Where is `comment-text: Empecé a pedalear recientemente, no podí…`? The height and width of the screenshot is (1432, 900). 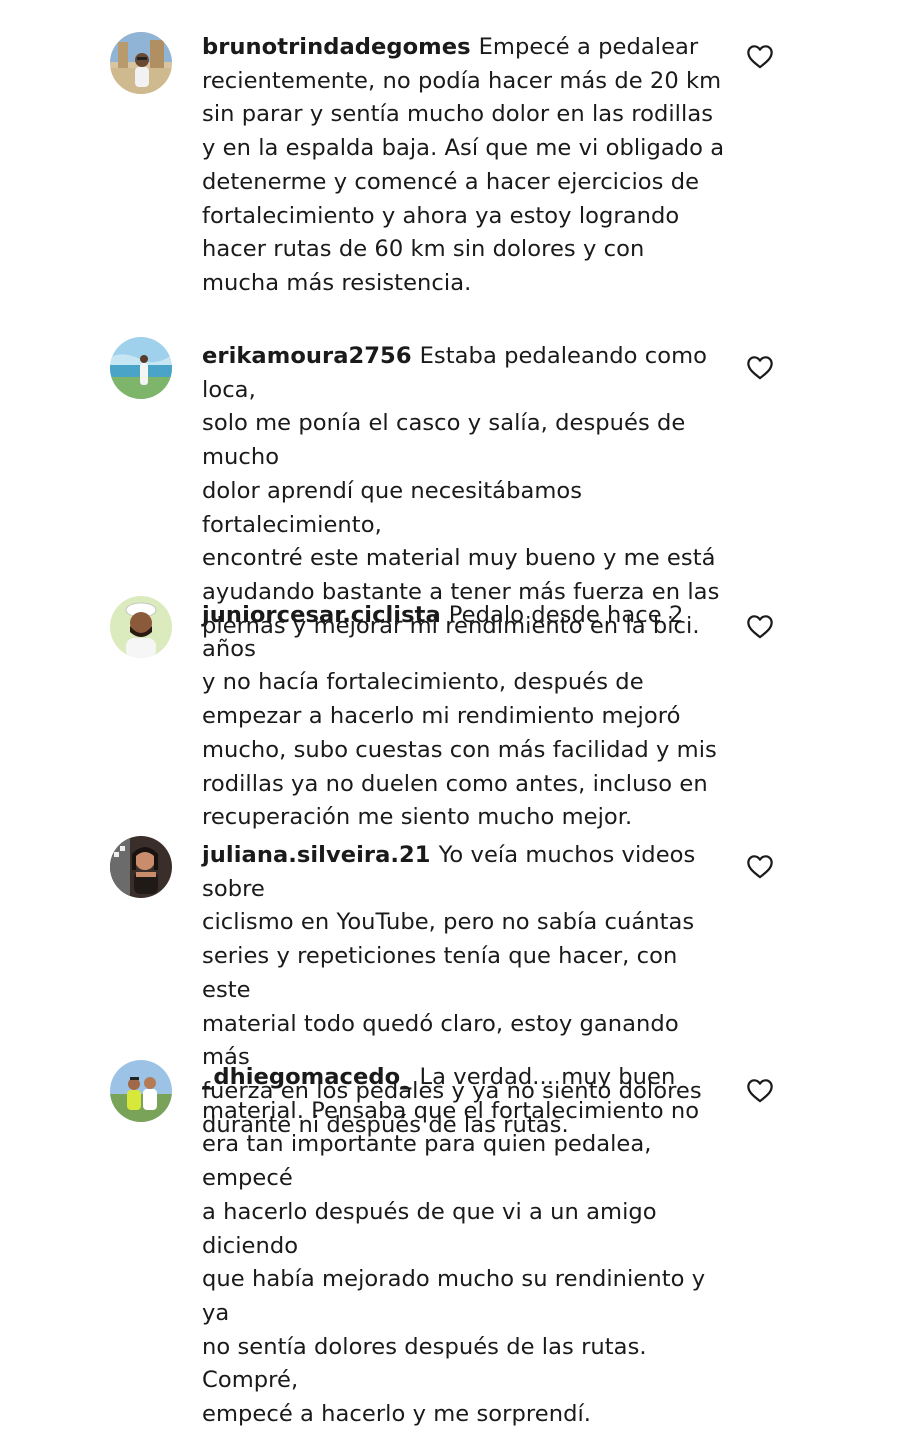
comment-text: Empecé a pedalear recientemente, no podí… is located at coordinates (463, 165).